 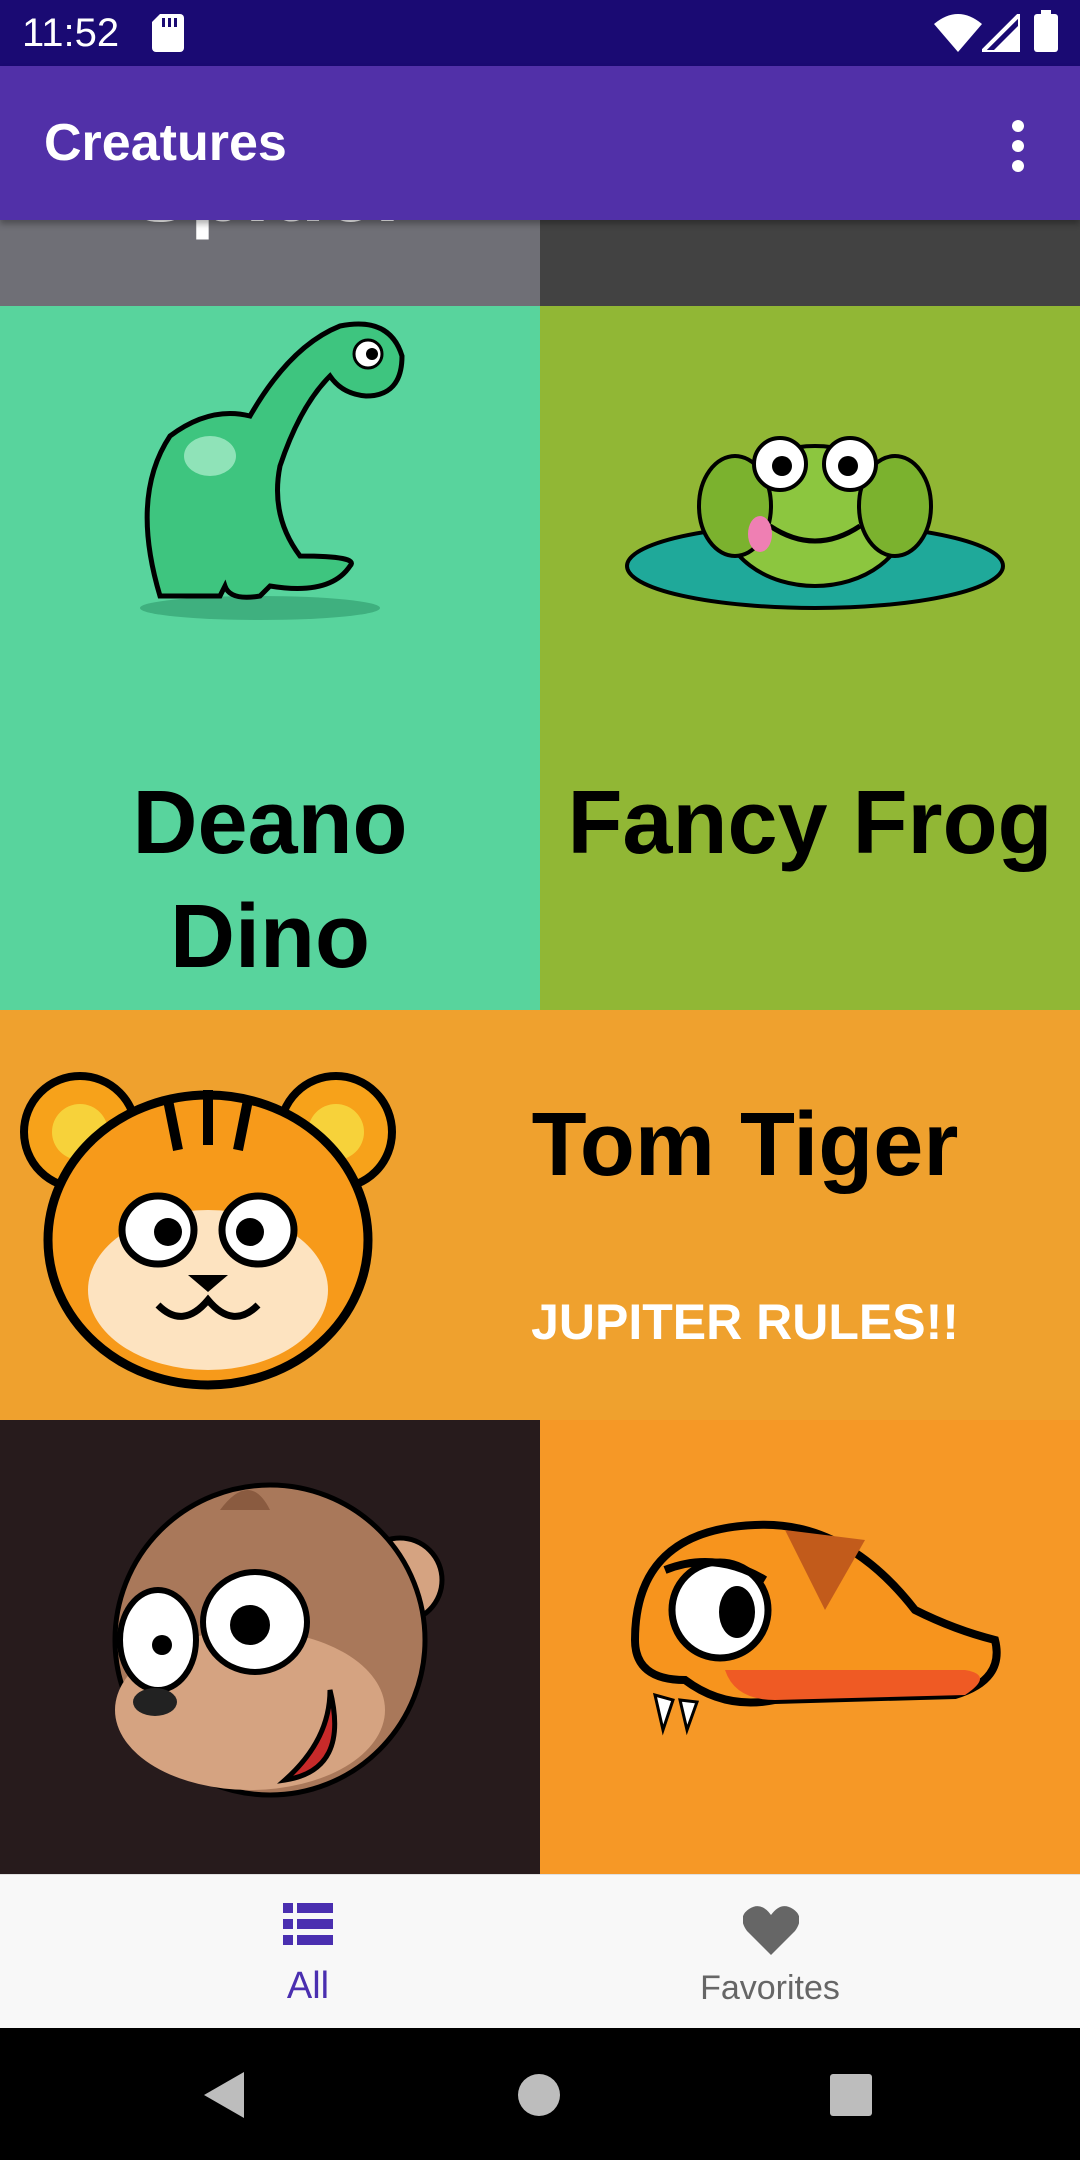 What do you see at coordinates (851, 2095) in the screenshot?
I see `recents-icon` at bounding box center [851, 2095].